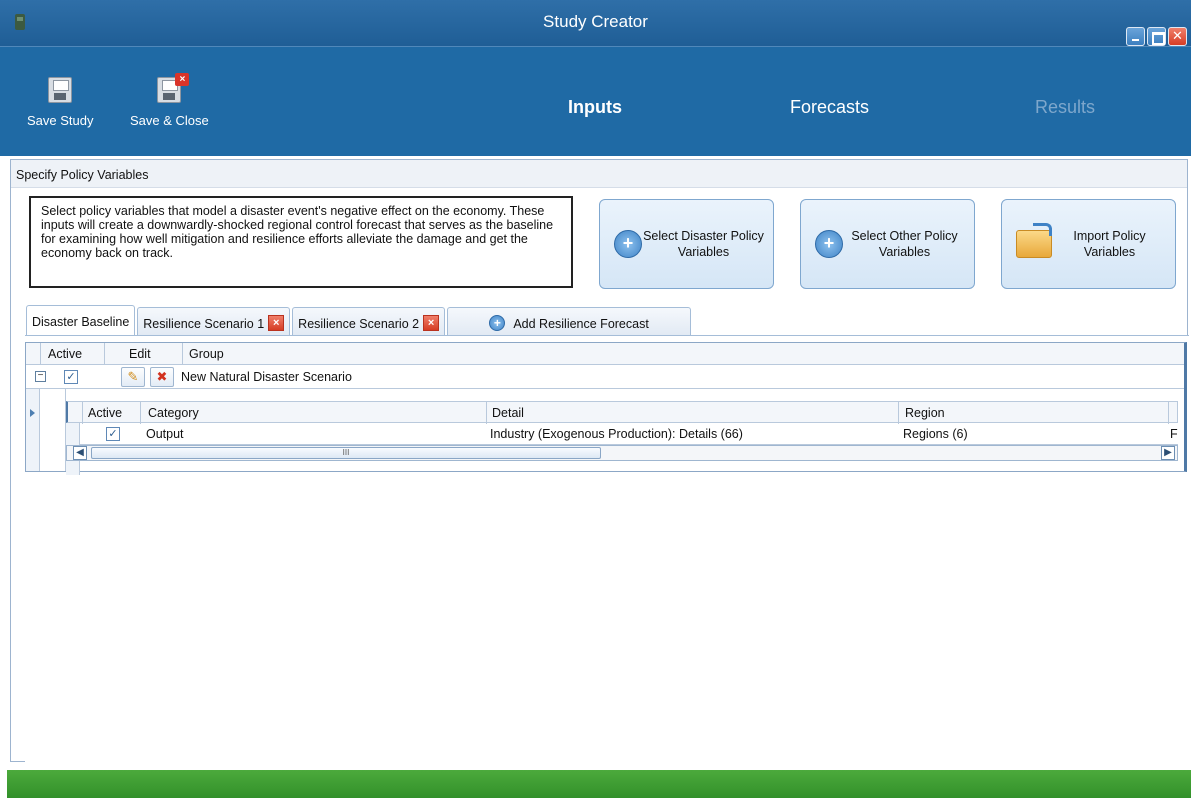 The height and width of the screenshot is (798, 1191). I want to click on save-icon, so click(60, 91).